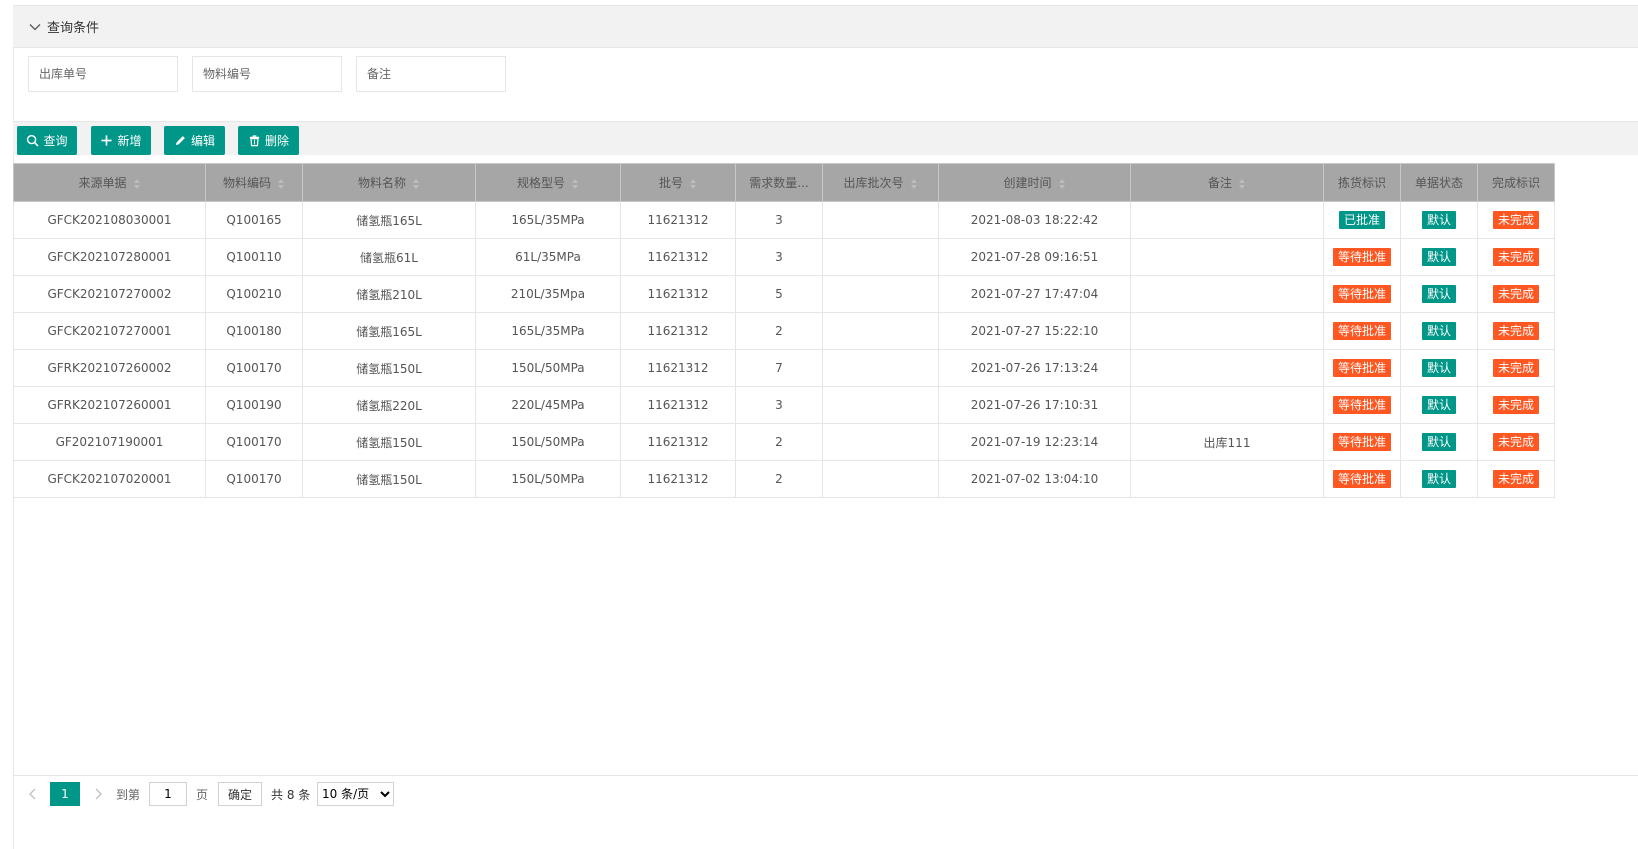 The width and height of the screenshot is (1638, 849). What do you see at coordinates (103, 74) in the screenshot?
I see `outbound-no-input` at bounding box center [103, 74].